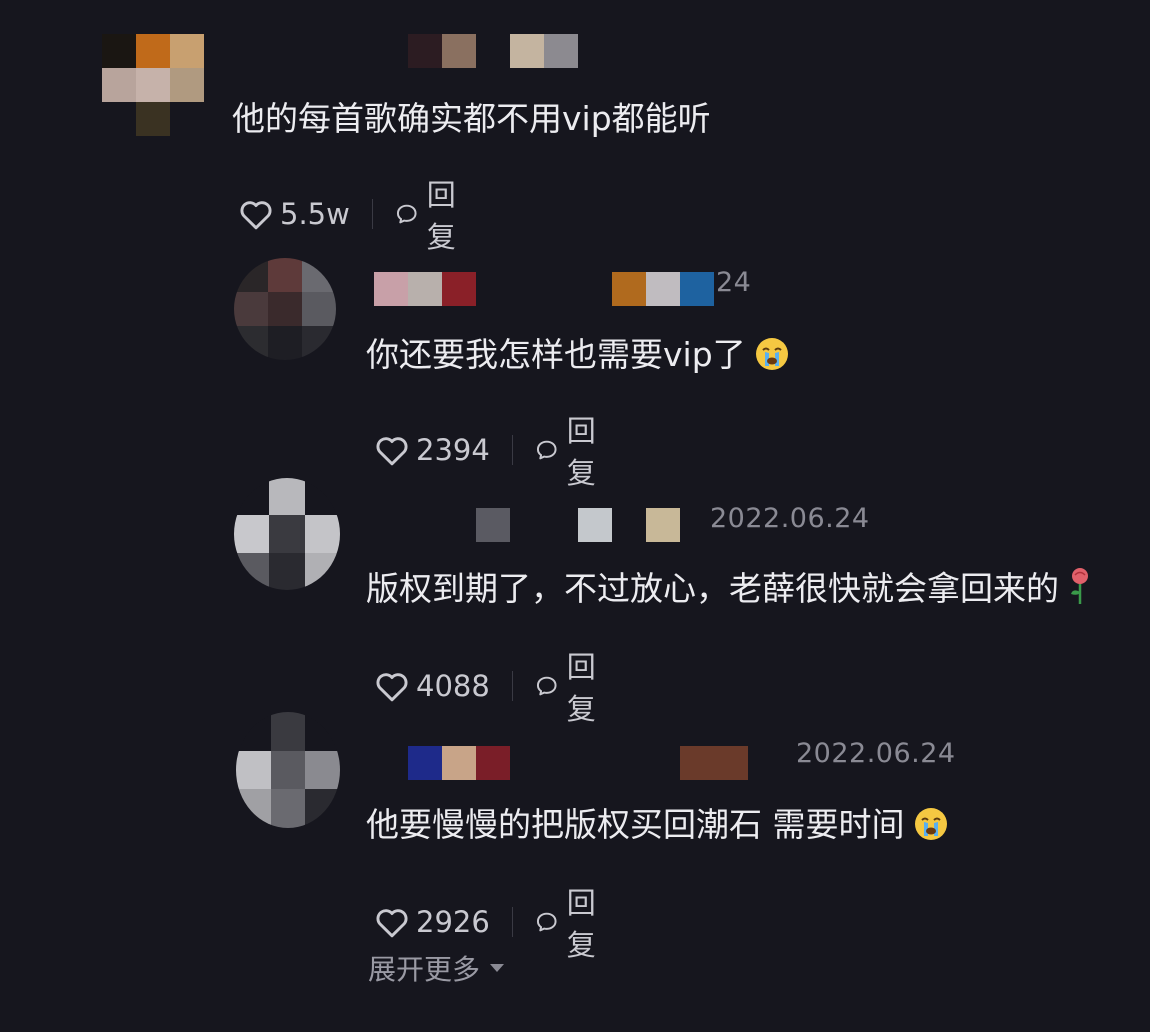 This screenshot has height=1032, width=1150. I want to click on chevron-down-icon, so click(497, 968).